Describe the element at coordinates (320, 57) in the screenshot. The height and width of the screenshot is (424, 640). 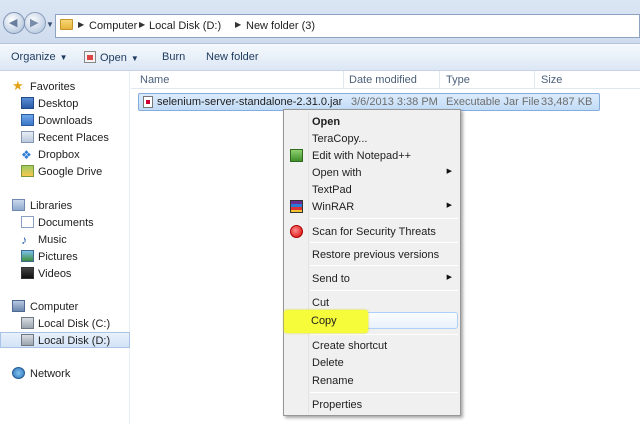
I see `command-toolbar: Organize ▼ Open ▼ Burn New folder` at that location.